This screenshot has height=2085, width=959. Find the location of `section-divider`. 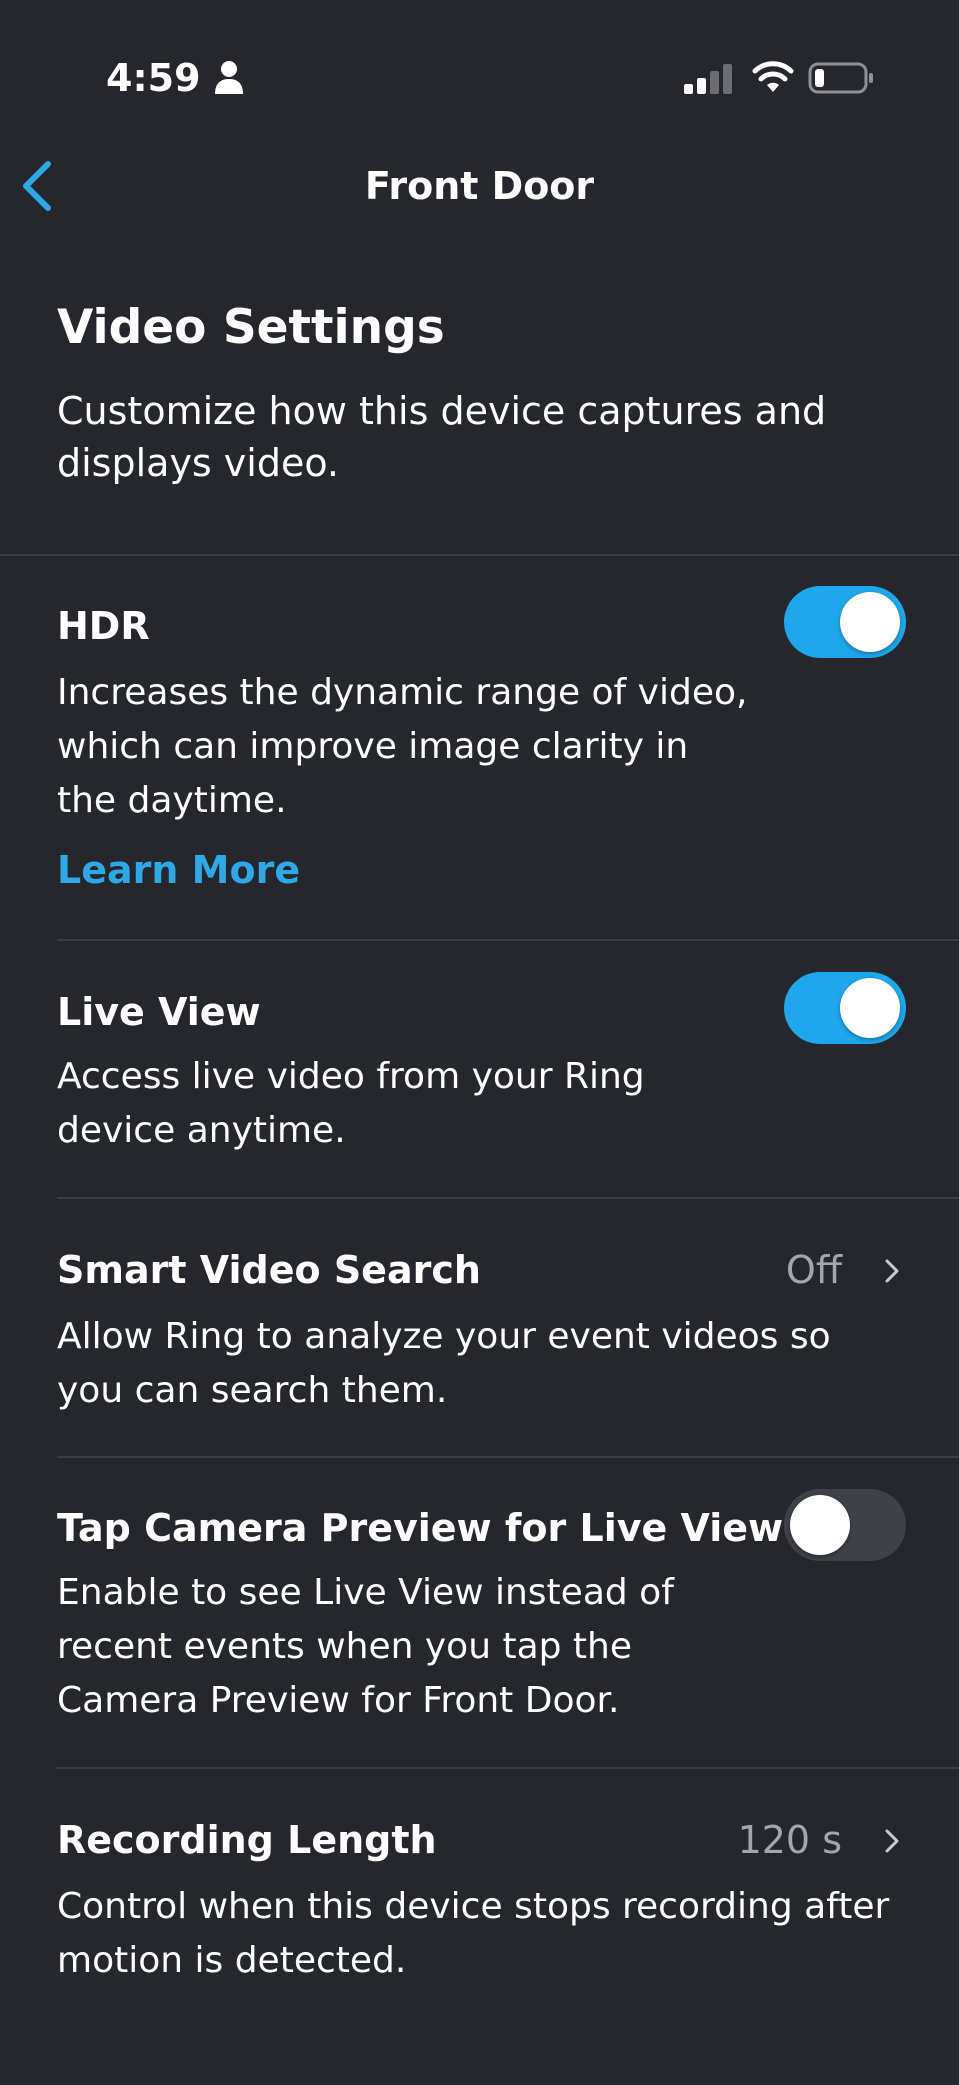

section-divider is located at coordinates (479, 555).